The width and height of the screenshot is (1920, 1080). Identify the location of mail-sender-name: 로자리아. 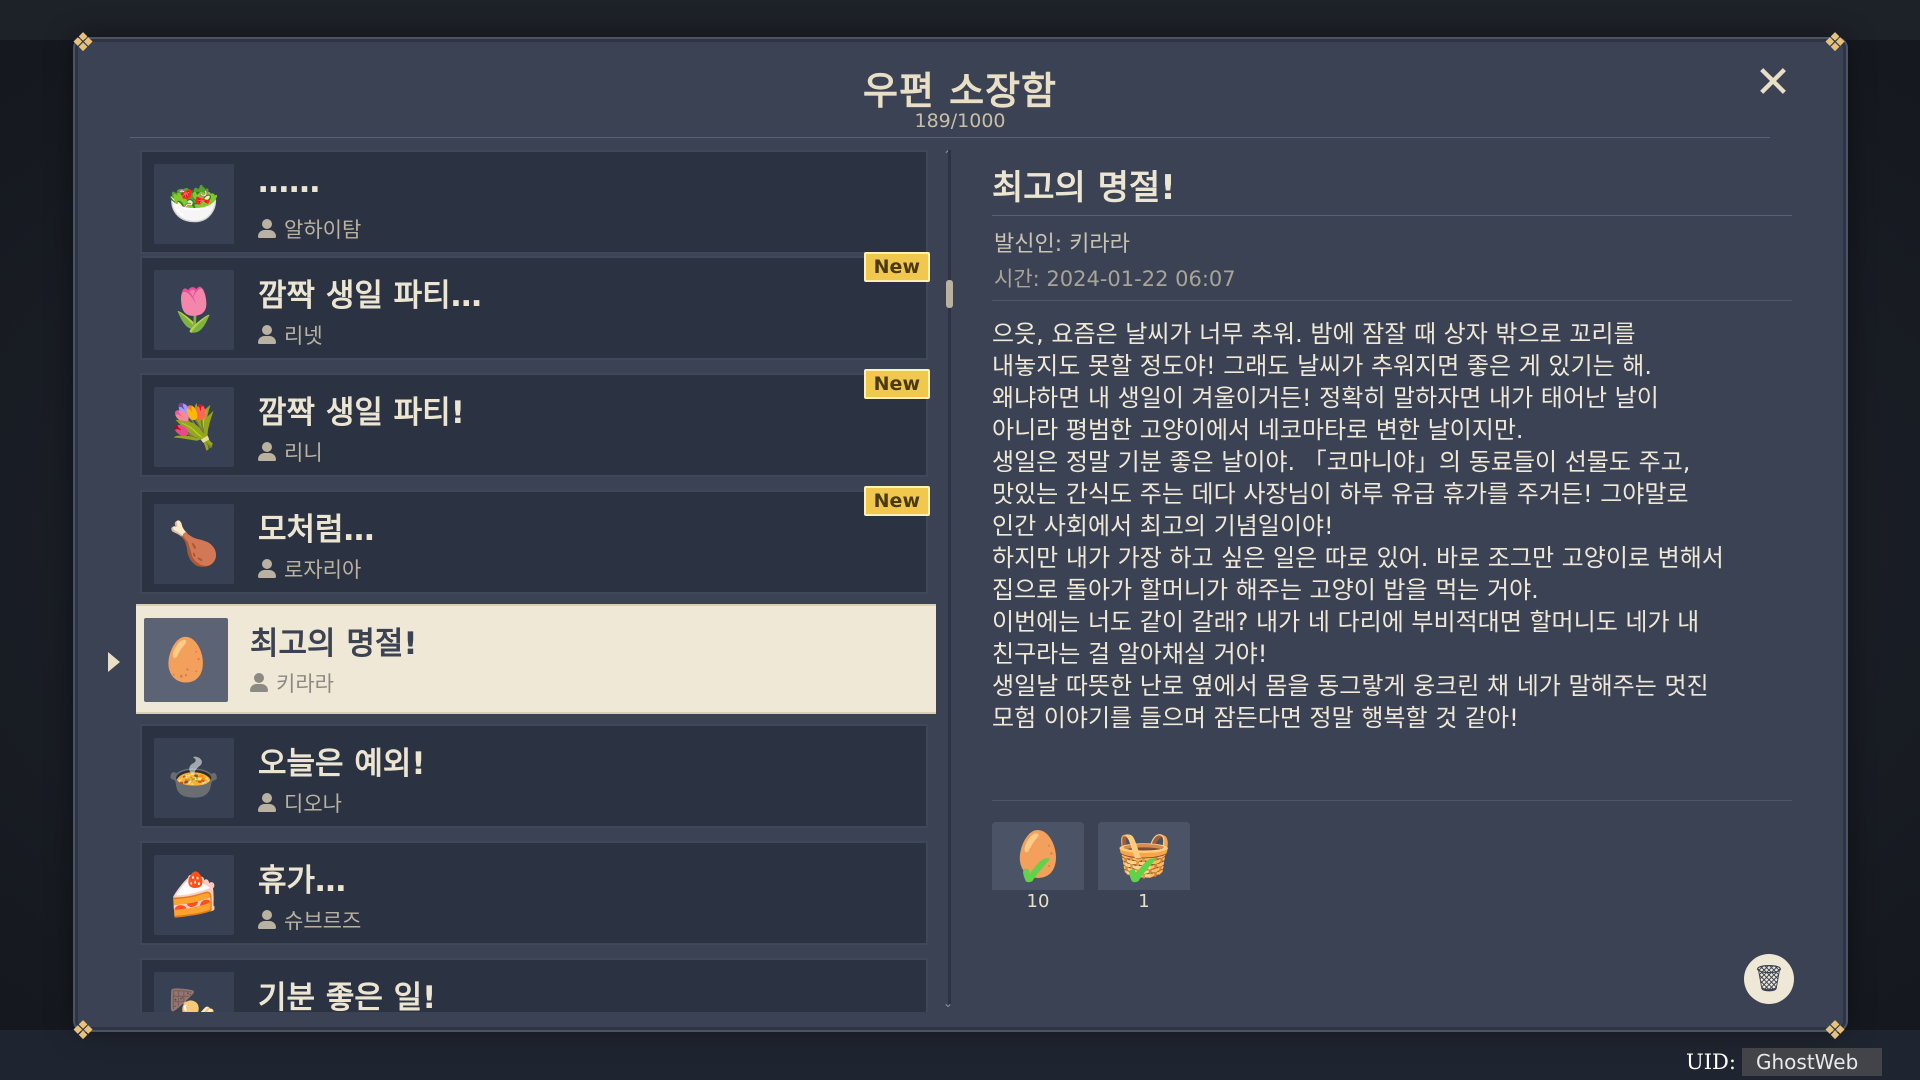
(323, 570).